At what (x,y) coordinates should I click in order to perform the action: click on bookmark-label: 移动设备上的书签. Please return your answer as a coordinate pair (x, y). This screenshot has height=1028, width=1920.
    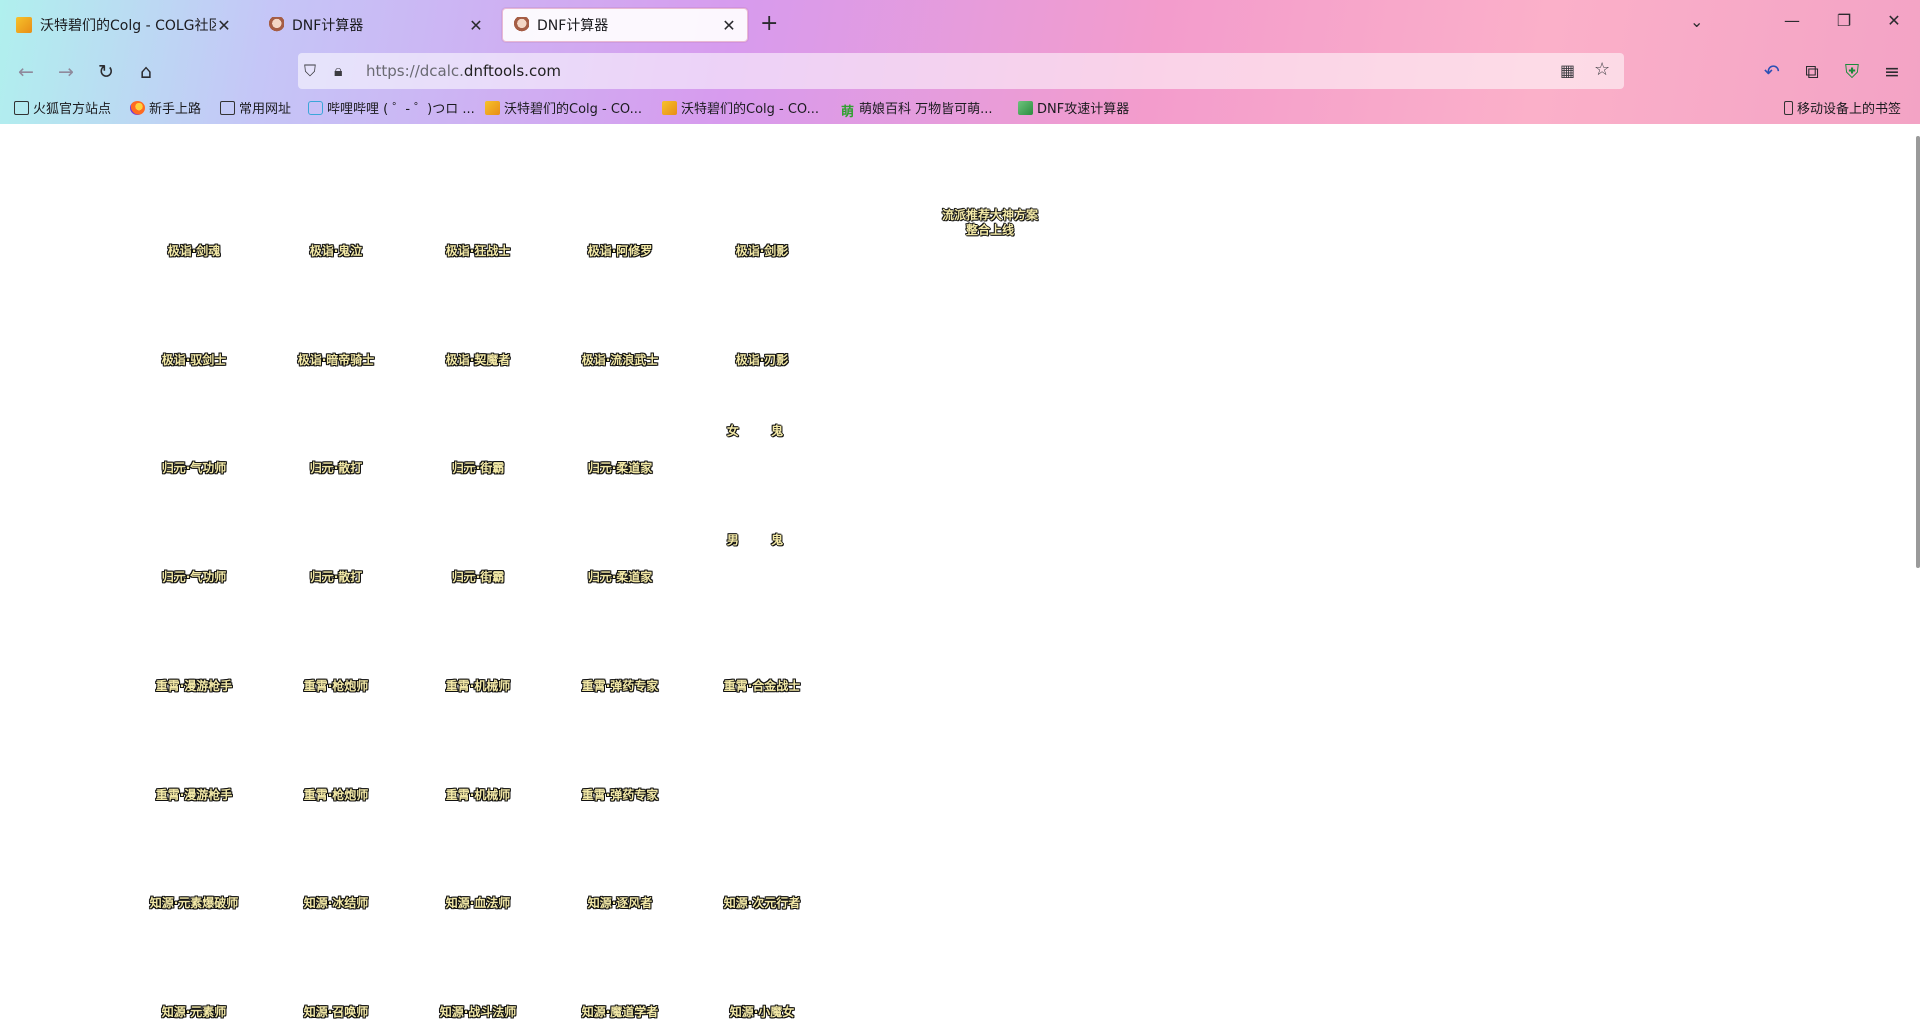
    Looking at the image, I should click on (1849, 109).